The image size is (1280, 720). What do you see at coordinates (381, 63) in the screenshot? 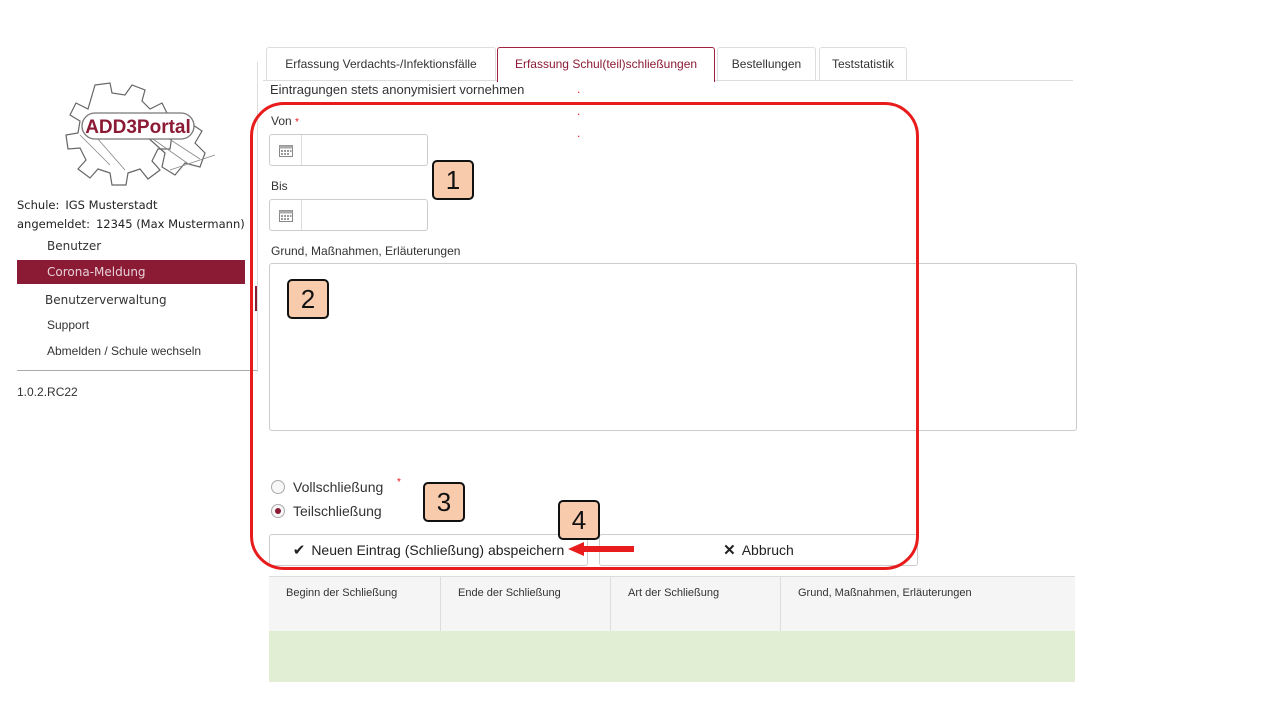
I see `tab-verdachtsfaelle: Erfassung Verdachts-/Infektionsfälle` at bounding box center [381, 63].